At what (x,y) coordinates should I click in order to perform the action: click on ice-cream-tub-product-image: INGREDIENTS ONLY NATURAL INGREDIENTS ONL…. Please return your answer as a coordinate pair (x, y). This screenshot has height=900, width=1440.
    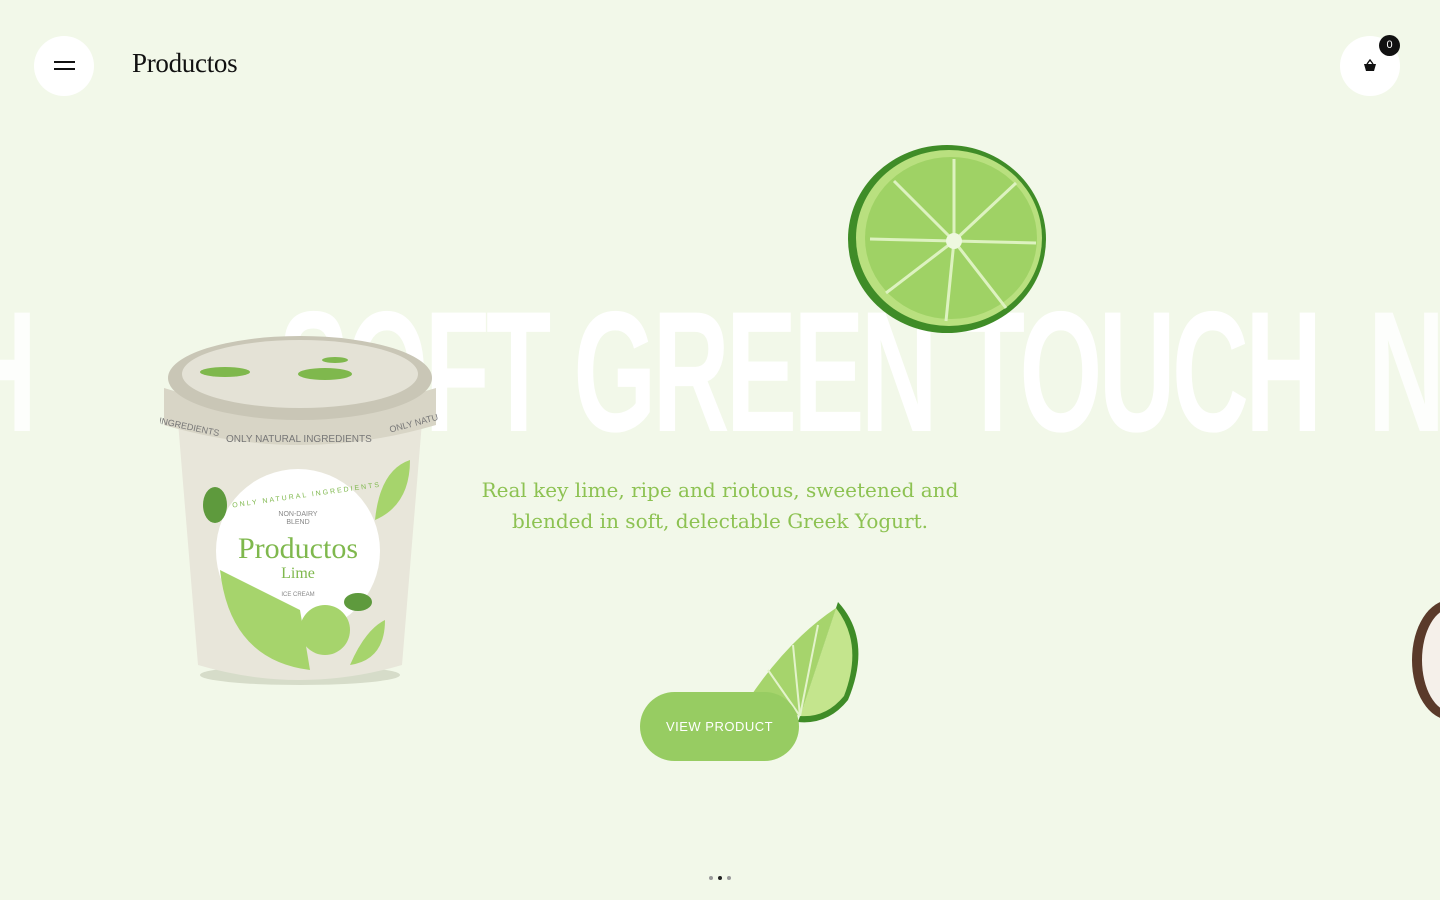
    Looking at the image, I should click on (299, 510).